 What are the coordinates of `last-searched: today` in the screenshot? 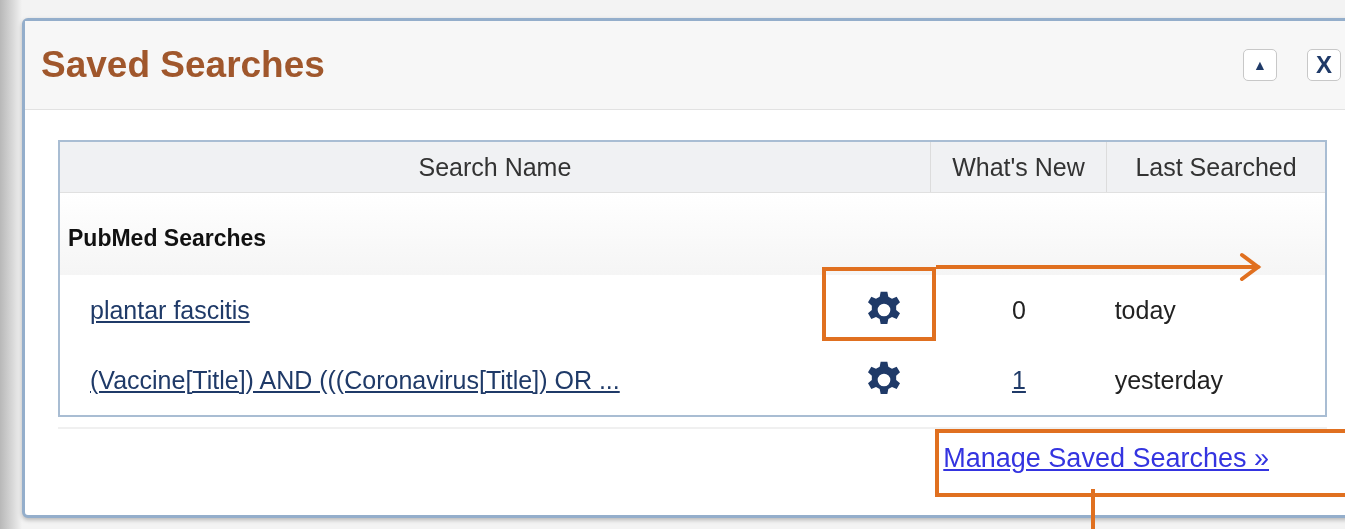 It's located at (1145, 310).